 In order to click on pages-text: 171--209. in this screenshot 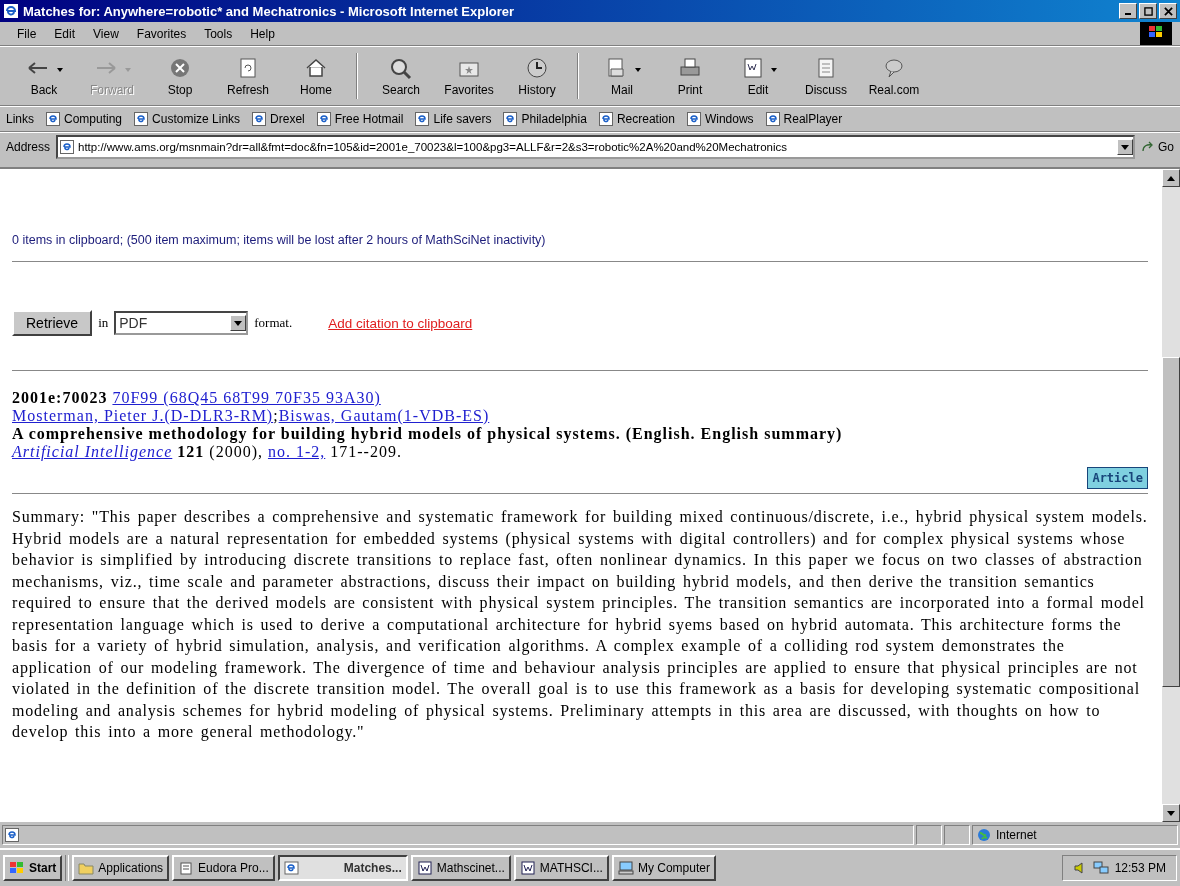, I will do `click(366, 451)`.